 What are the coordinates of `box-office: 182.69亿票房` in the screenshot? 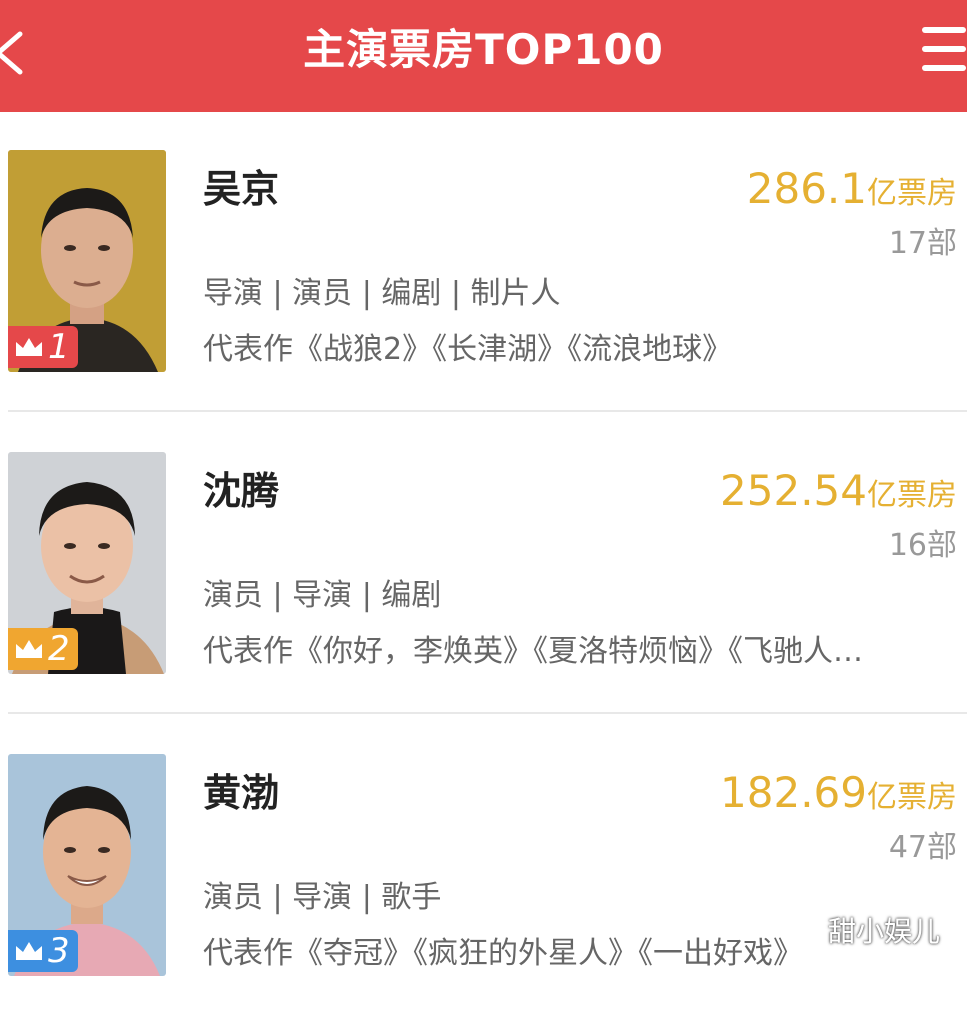 It's located at (838, 797).